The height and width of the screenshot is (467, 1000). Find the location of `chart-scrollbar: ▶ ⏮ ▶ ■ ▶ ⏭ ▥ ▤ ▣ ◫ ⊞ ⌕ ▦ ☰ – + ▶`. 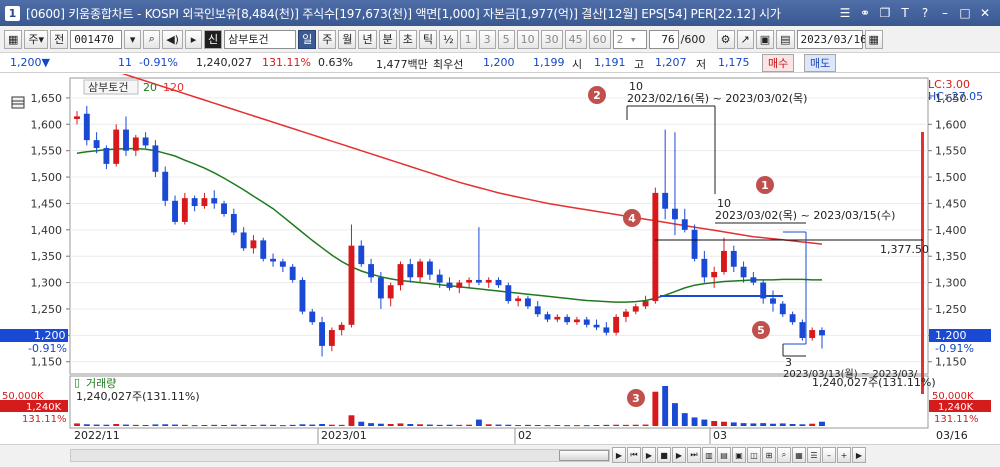

chart-scrollbar: ▶ ⏮ ▶ ■ ▶ ⏭ ▥ ▤ ▣ ◫ ⊞ ⌕ ▦ ☰ – + ▶ is located at coordinates (500, 455).